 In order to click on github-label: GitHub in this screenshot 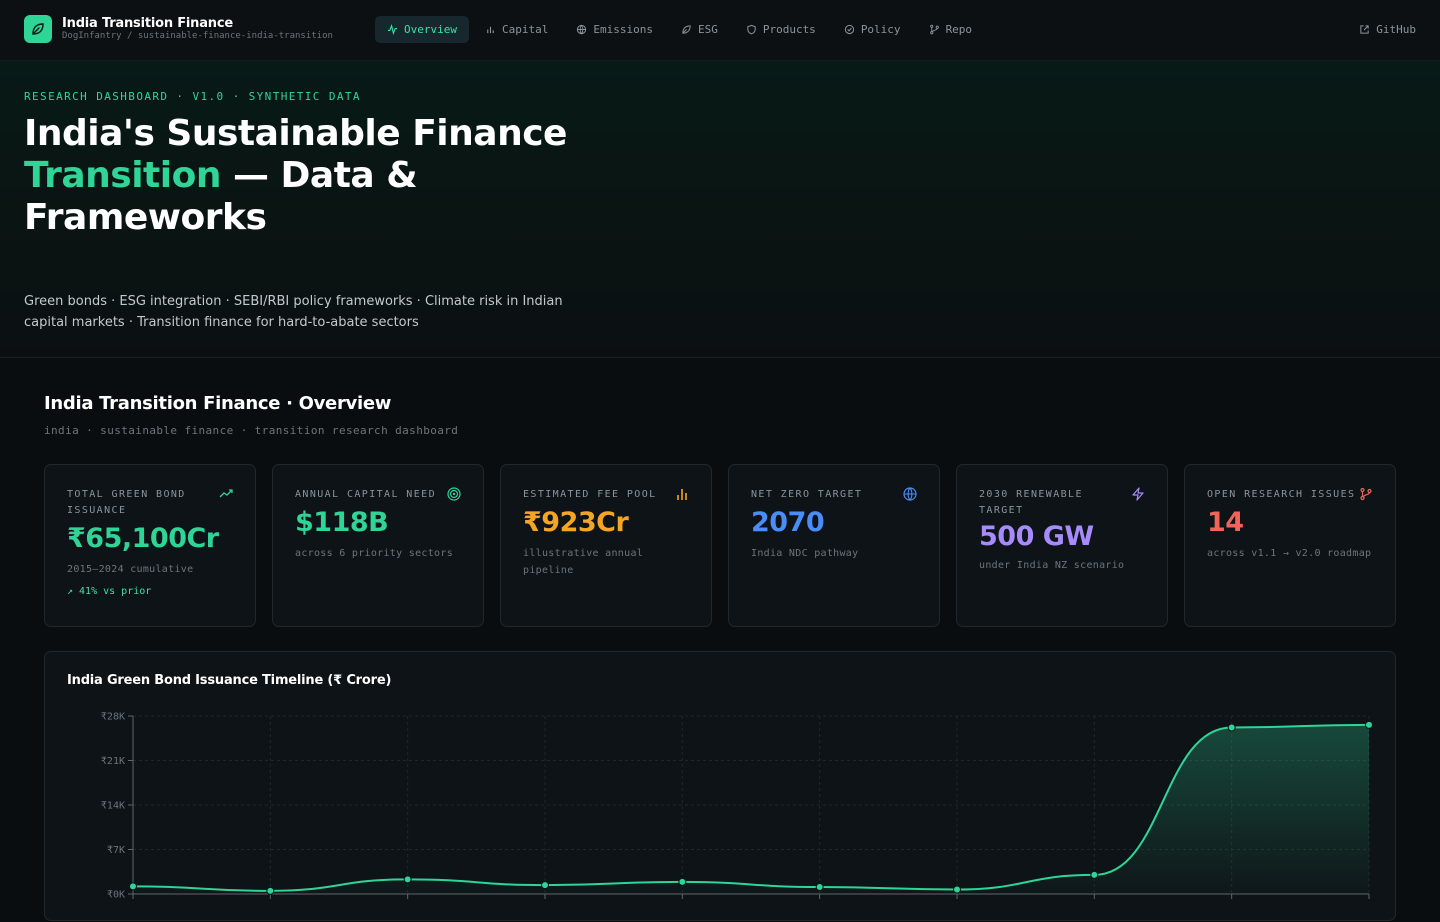, I will do `click(1396, 29)`.